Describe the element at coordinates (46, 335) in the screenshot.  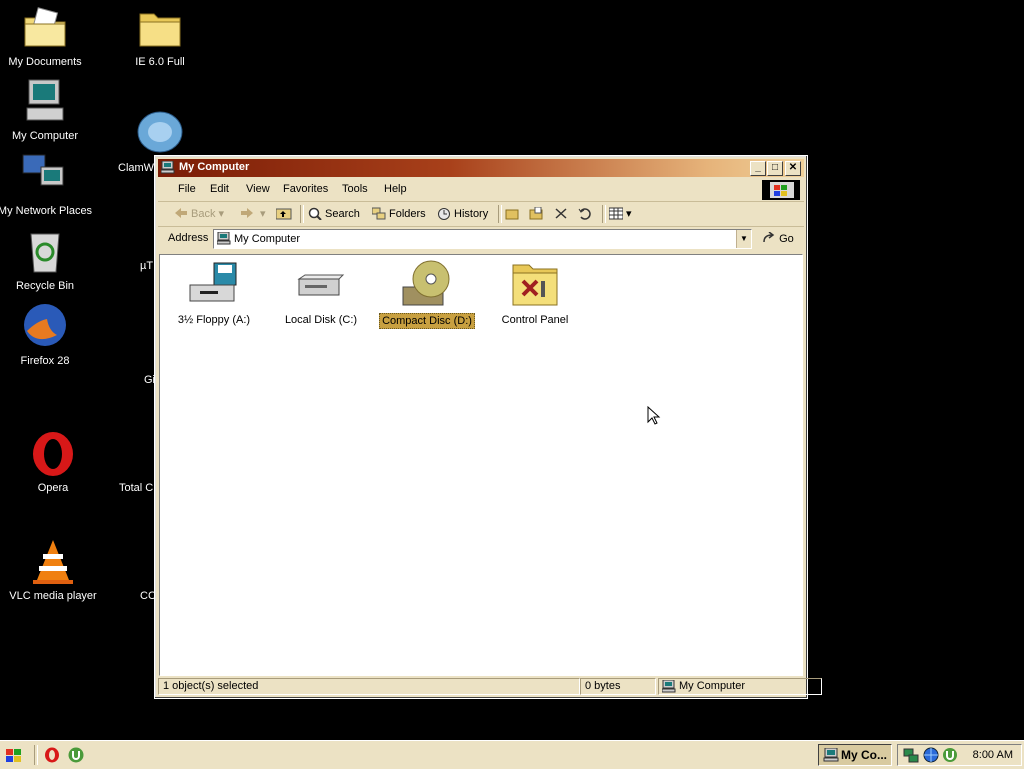
I see `desktop-icon-firefox: Firefox 28` at that location.